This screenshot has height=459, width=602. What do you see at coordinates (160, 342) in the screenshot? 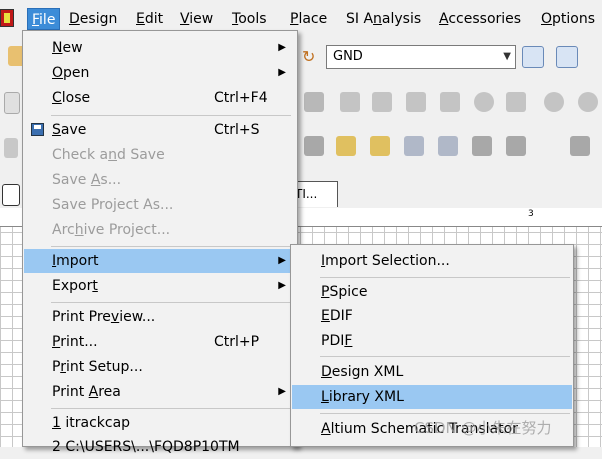
I see `menu-item-print: Print... Ctrl+P` at bounding box center [160, 342].